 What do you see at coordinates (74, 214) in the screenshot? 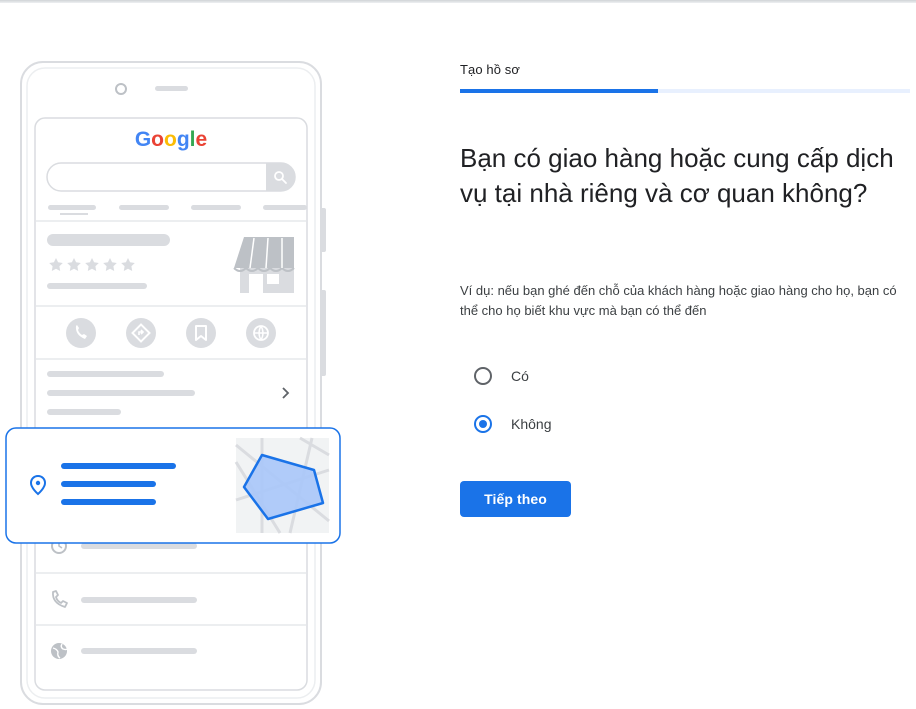
I see `tab-indicator` at bounding box center [74, 214].